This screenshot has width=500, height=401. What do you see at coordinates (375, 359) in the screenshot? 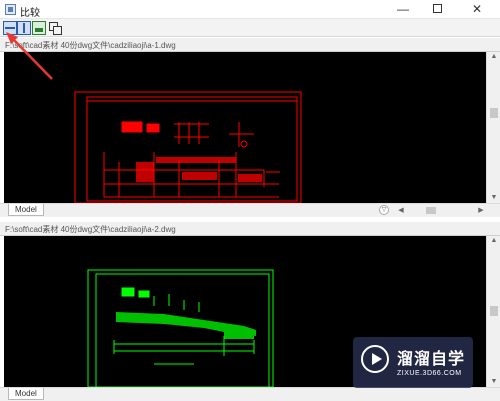
I see `play-logo-icon` at bounding box center [375, 359].